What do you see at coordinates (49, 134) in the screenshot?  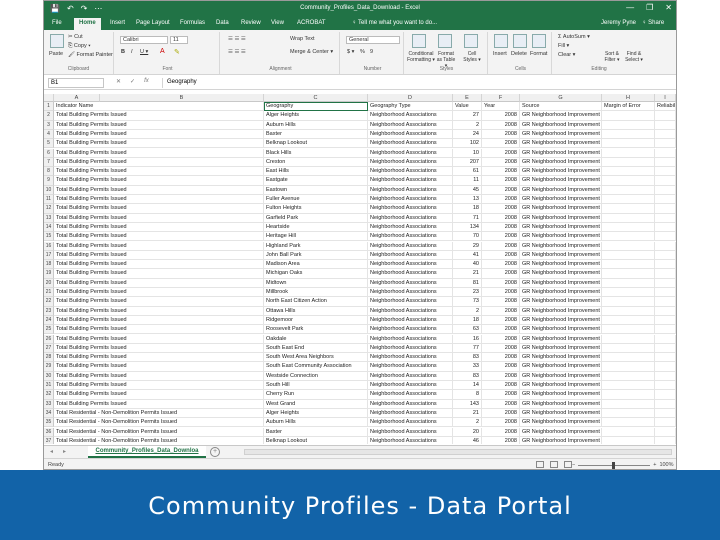 I see `row-header: 4` at bounding box center [49, 134].